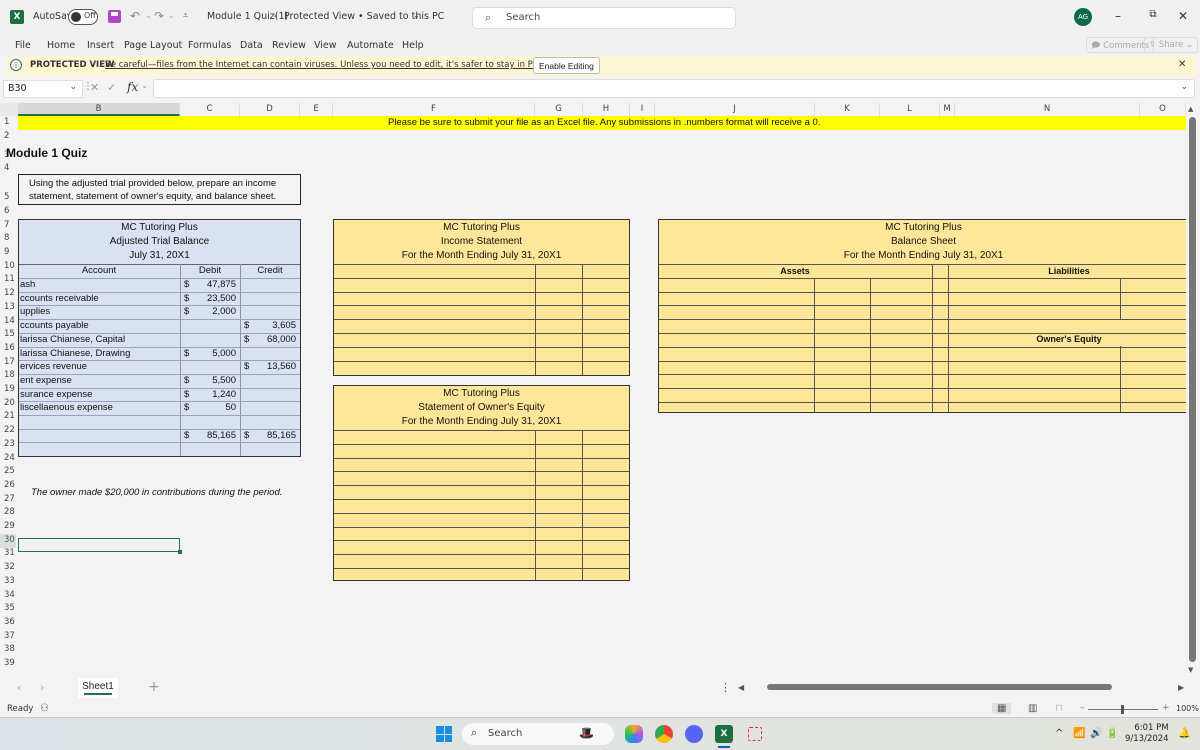  What do you see at coordinates (8, 582) in the screenshot?
I see `row-header-33: 33` at bounding box center [8, 582].